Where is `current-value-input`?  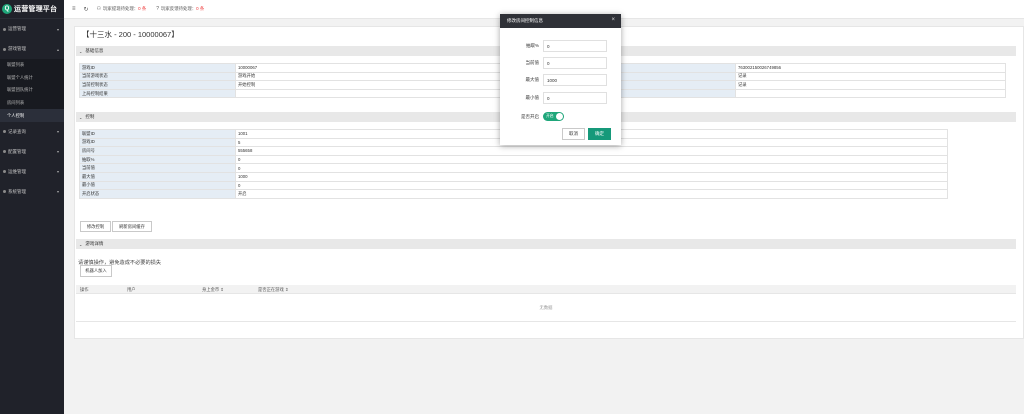 current-value-input is located at coordinates (575, 63).